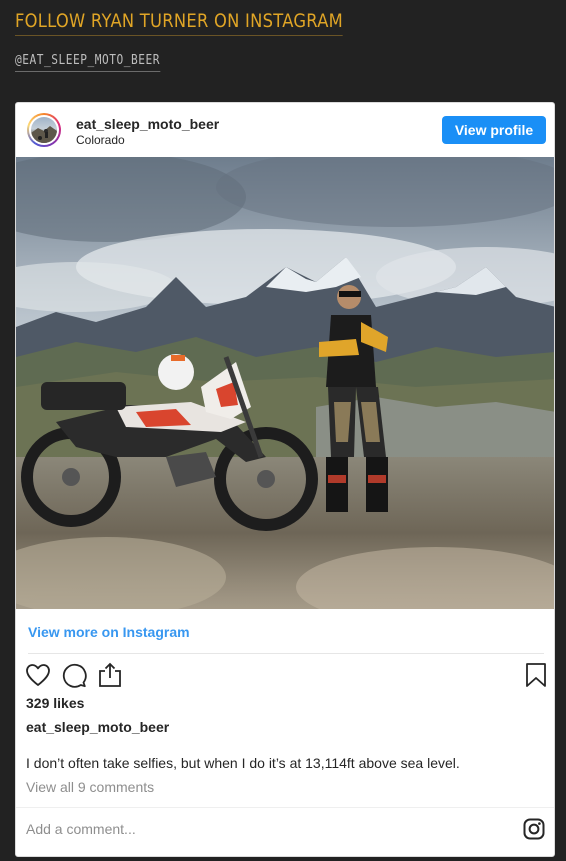  What do you see at coordinates (87, 62) in the screenshot?
I see `instagram-handle-link: @EAT_SLEEP_MOTO_BEER` at bounding box center [87, 62].